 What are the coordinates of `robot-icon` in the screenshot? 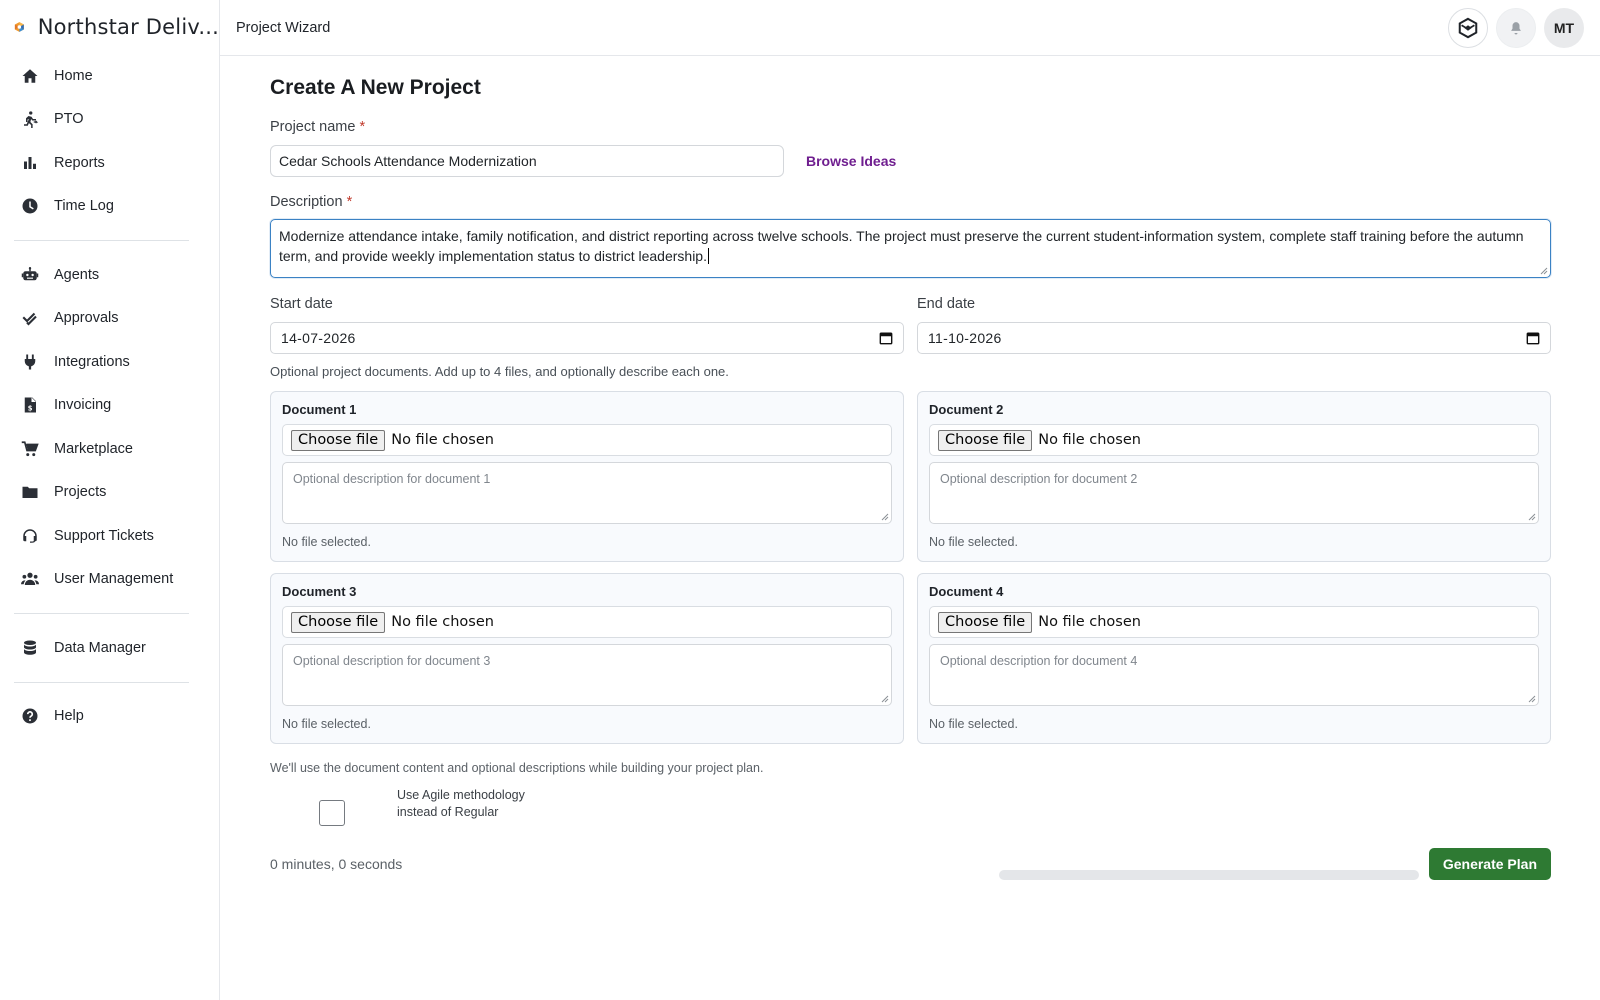 It's located at (30, 275).